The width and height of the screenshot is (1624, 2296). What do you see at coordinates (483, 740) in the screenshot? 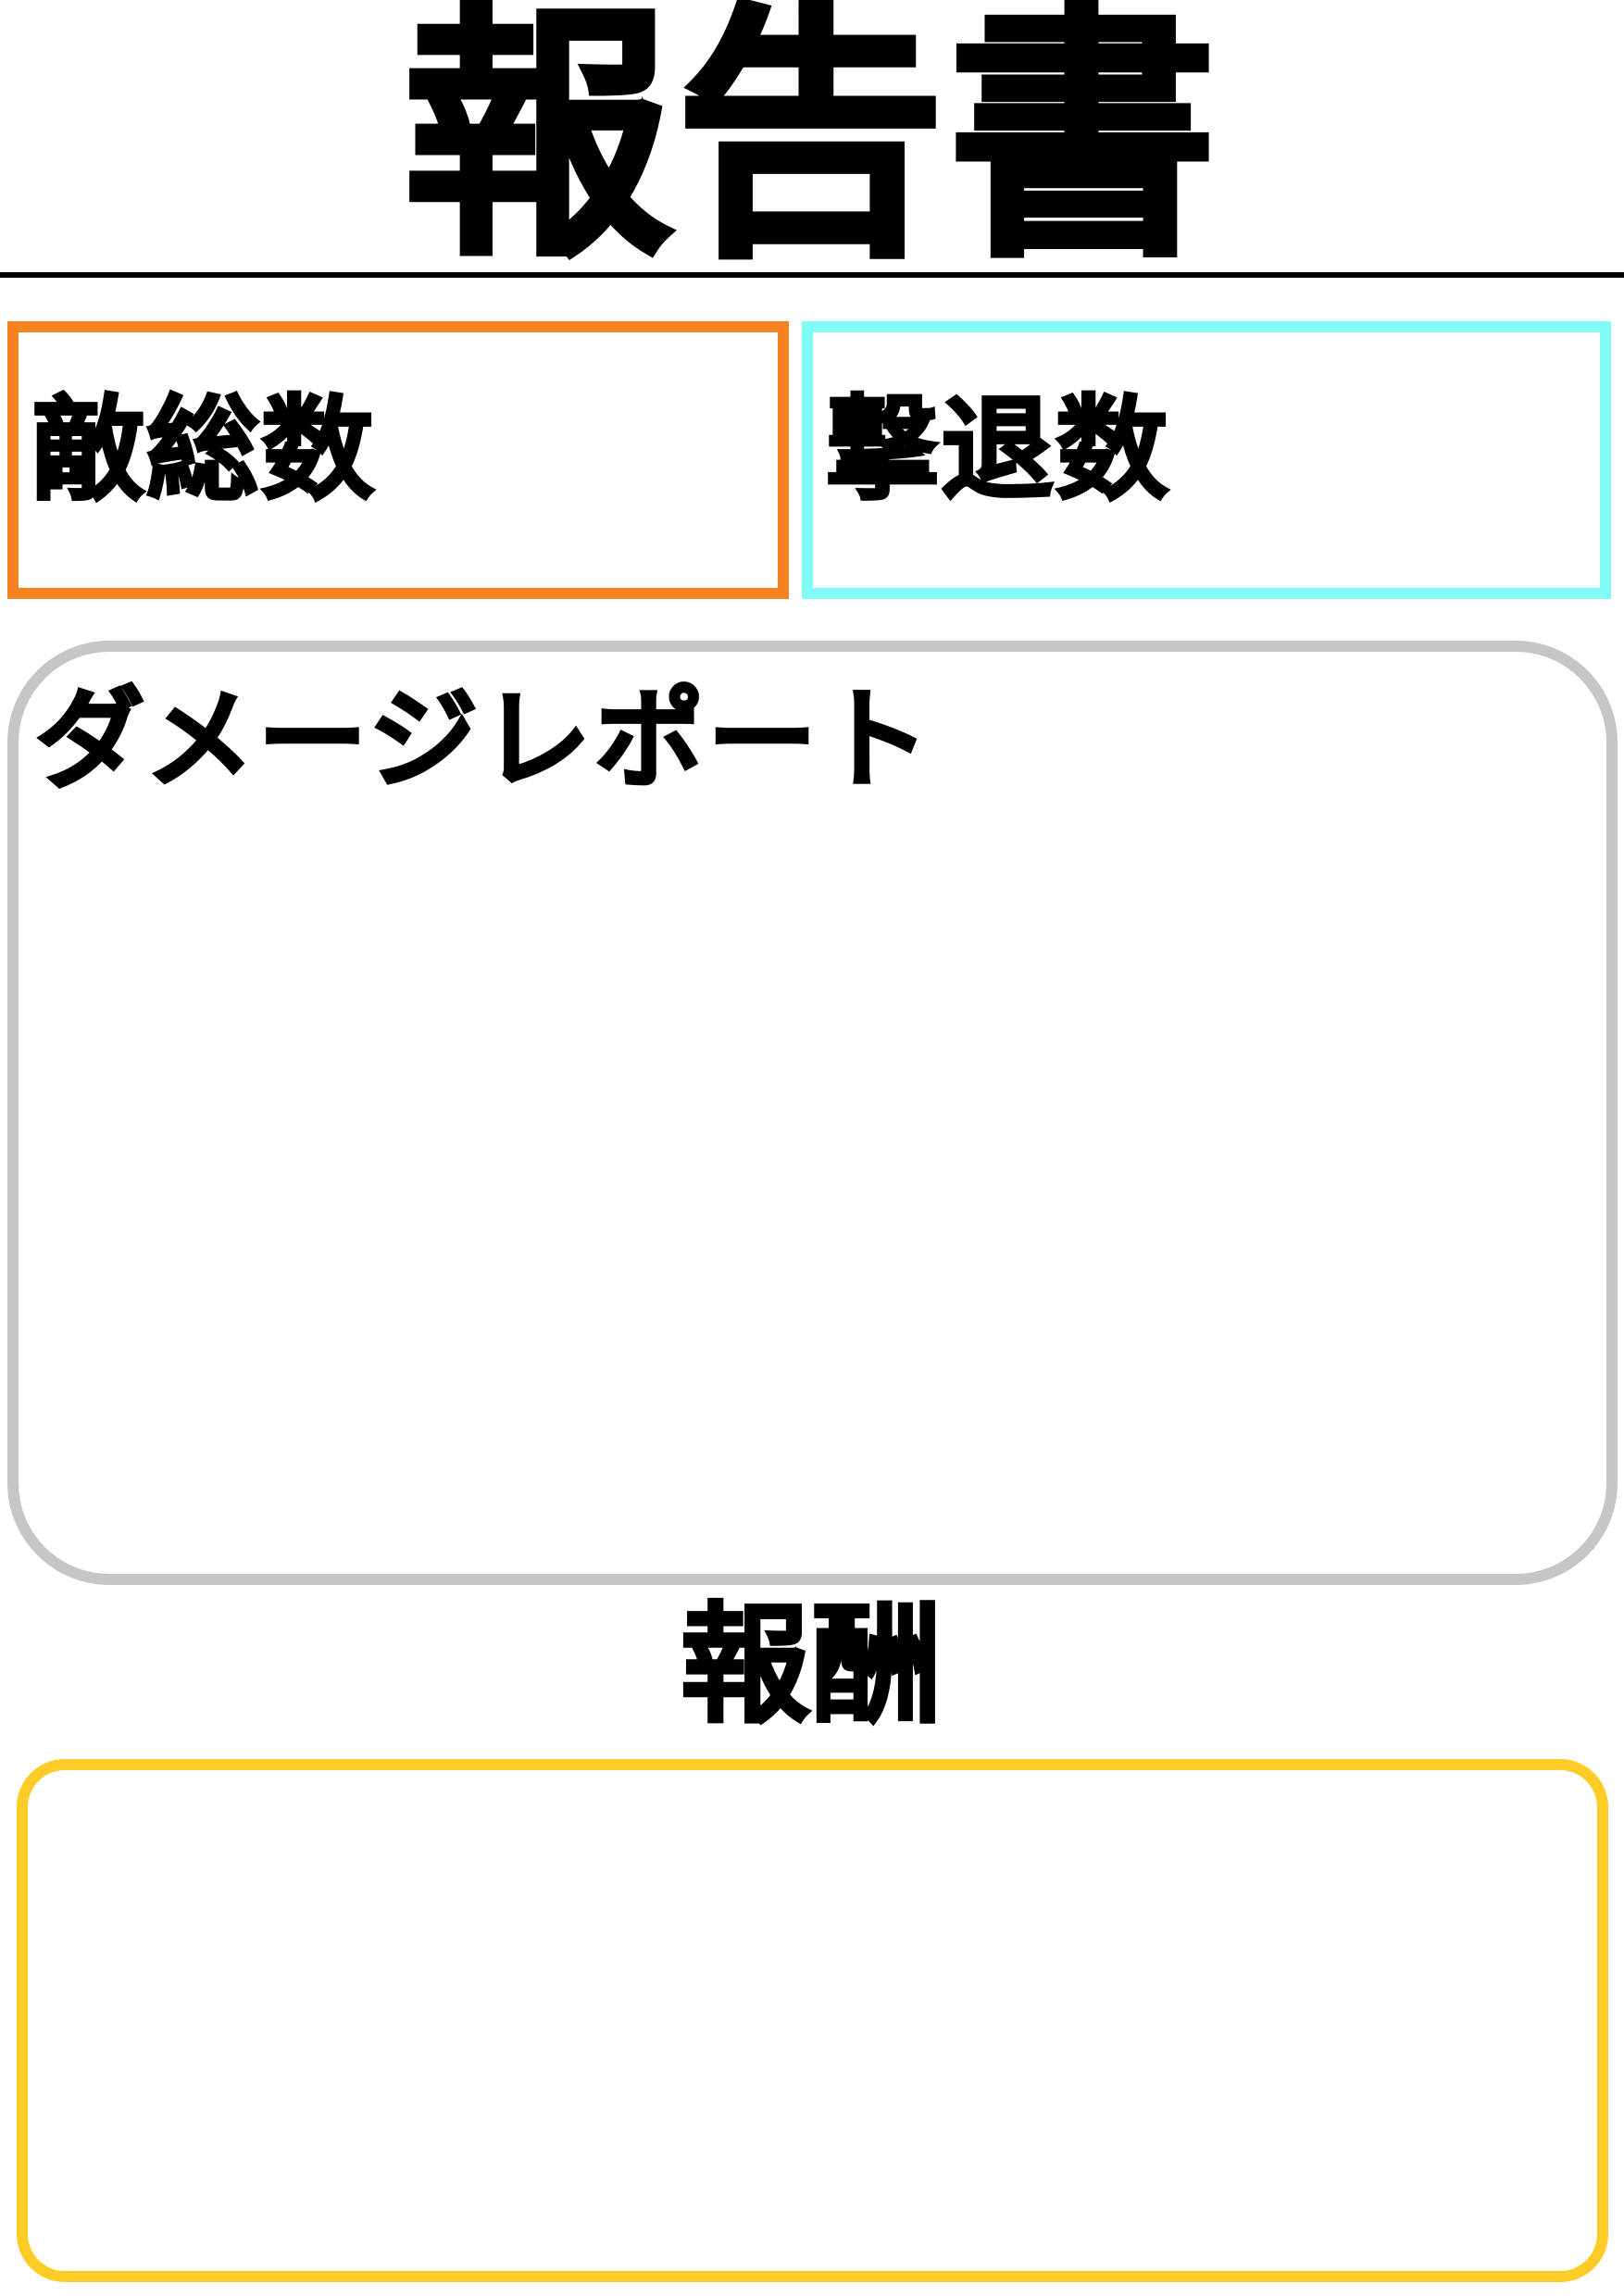
I see `damage-report-label: ダメージレポート` at bounding box center [483, 740].